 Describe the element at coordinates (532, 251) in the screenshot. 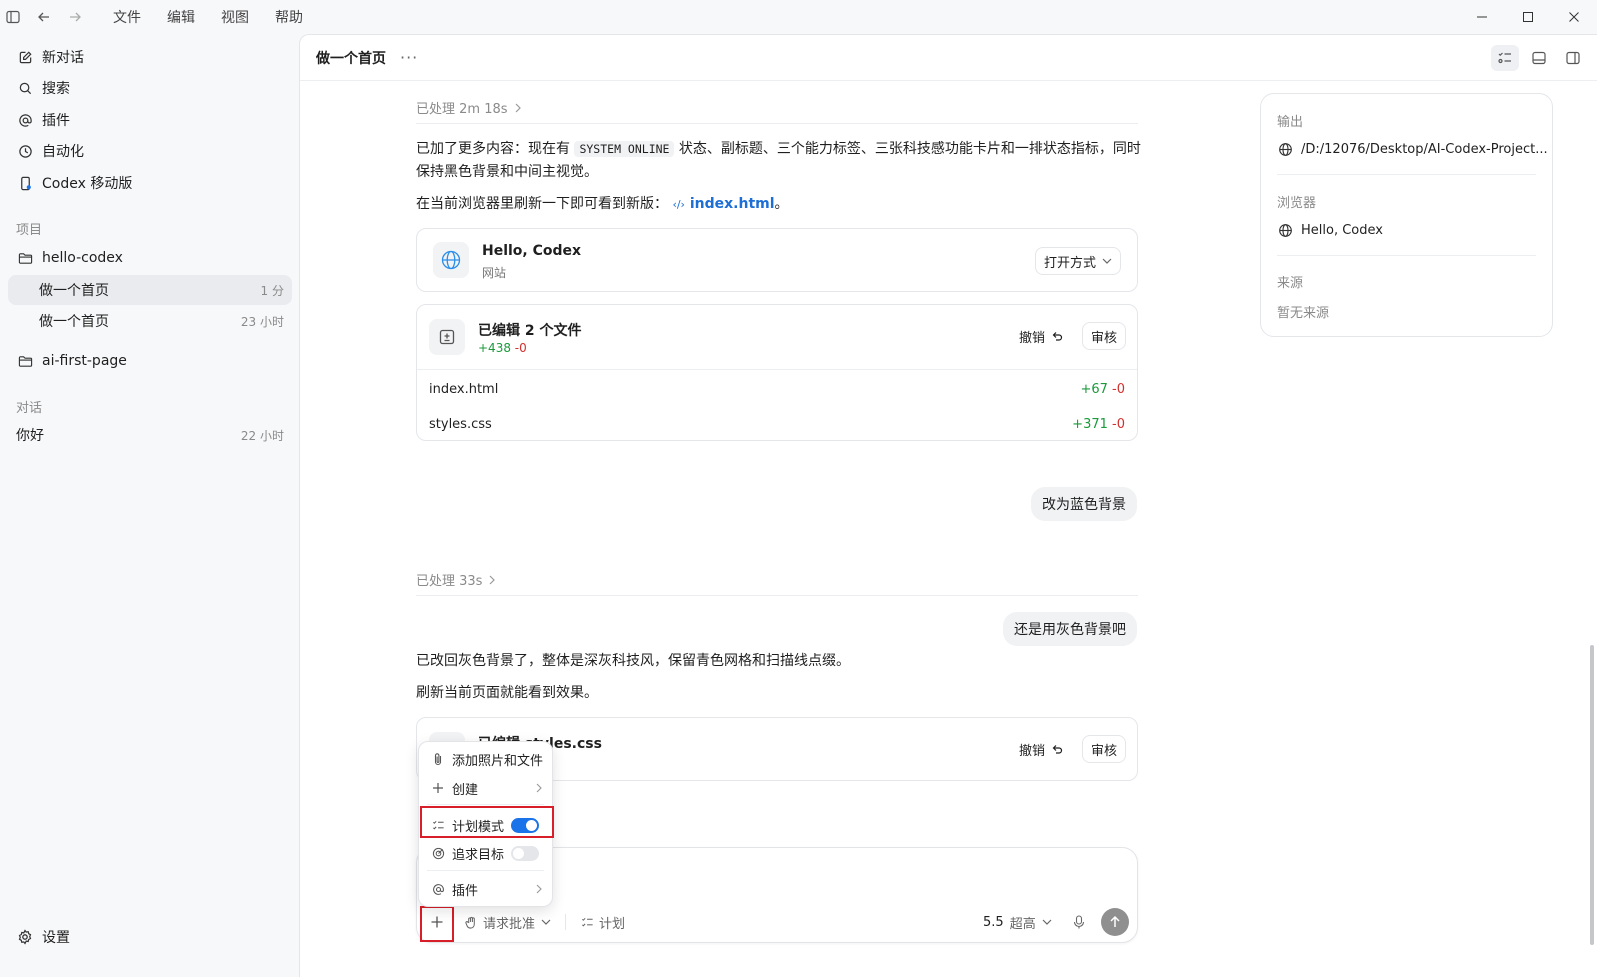

I see `website-title: Hello, Codex` at that location.